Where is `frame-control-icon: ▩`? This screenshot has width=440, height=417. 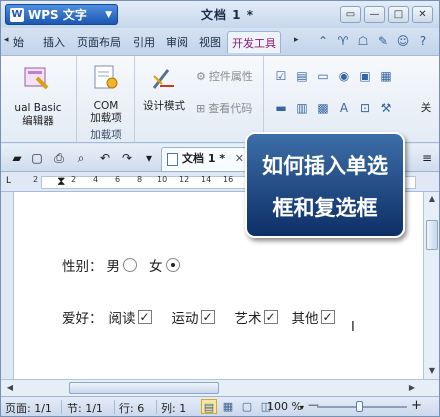 frame-control-icon: ▩ is located at coordinates (323, 108).